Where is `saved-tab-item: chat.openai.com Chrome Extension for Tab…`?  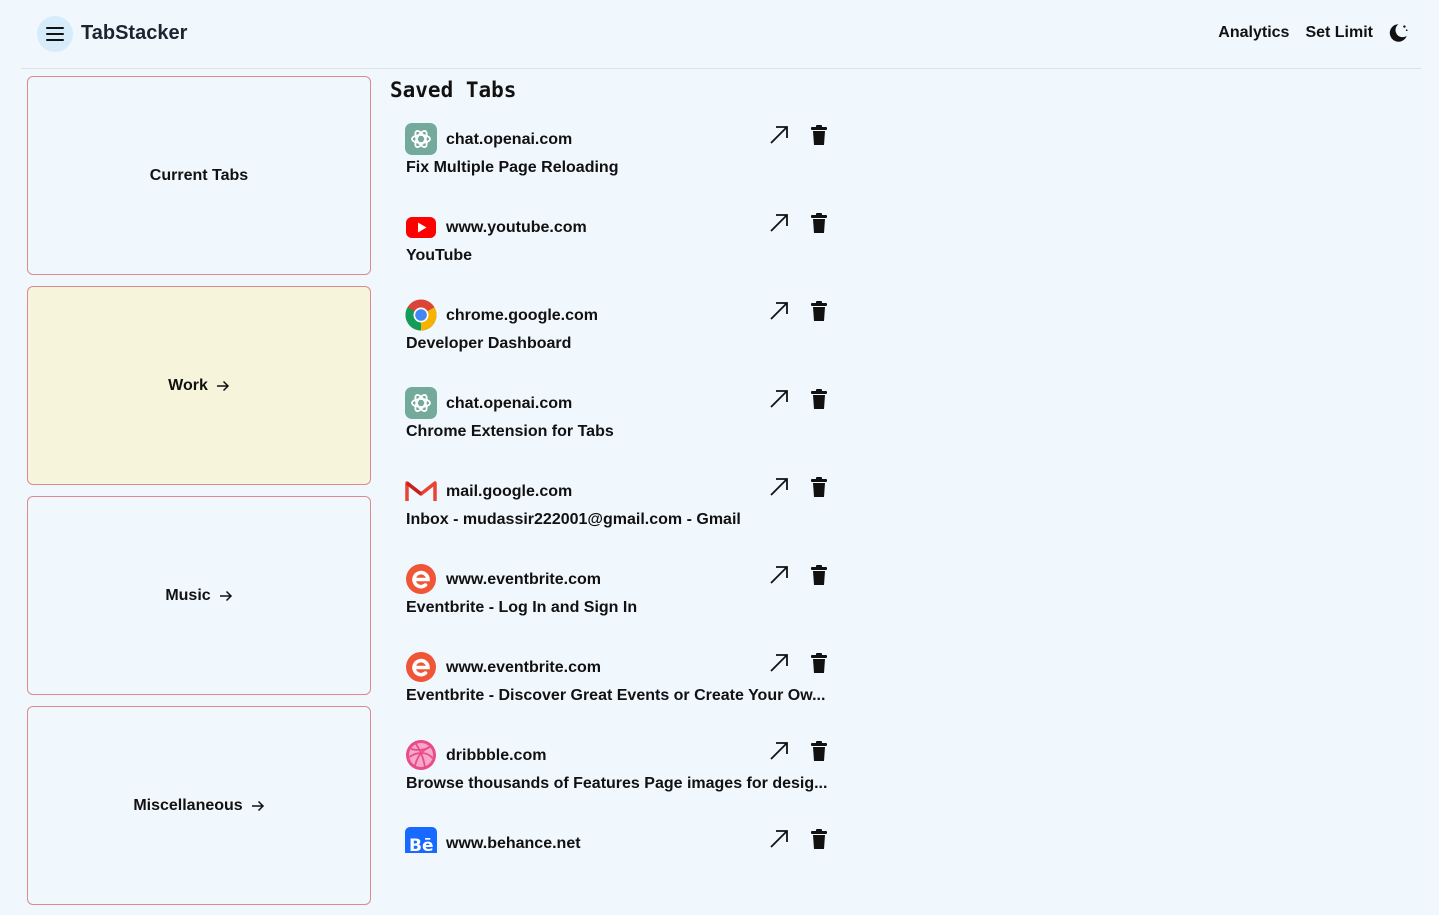 saved-tab-item: chat.openai.com Chrome Extension for Tab… is located at coordinates (625, 422).